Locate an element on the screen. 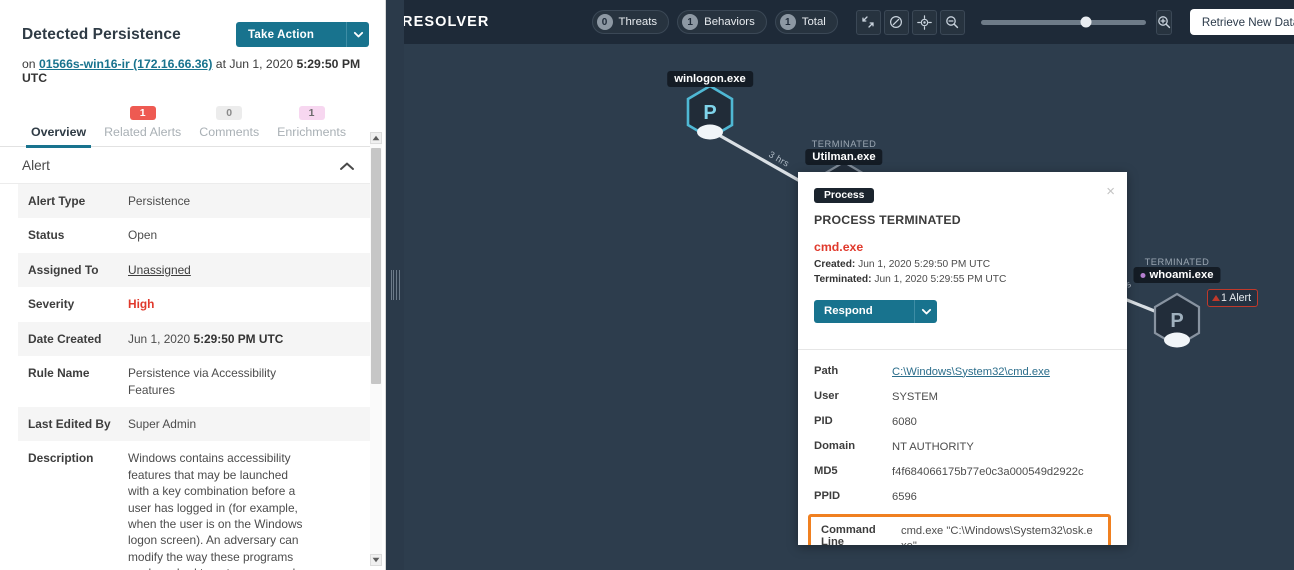 The image size is (1294, 570). collapse-arrows-button is located at coordinates (868, 22).